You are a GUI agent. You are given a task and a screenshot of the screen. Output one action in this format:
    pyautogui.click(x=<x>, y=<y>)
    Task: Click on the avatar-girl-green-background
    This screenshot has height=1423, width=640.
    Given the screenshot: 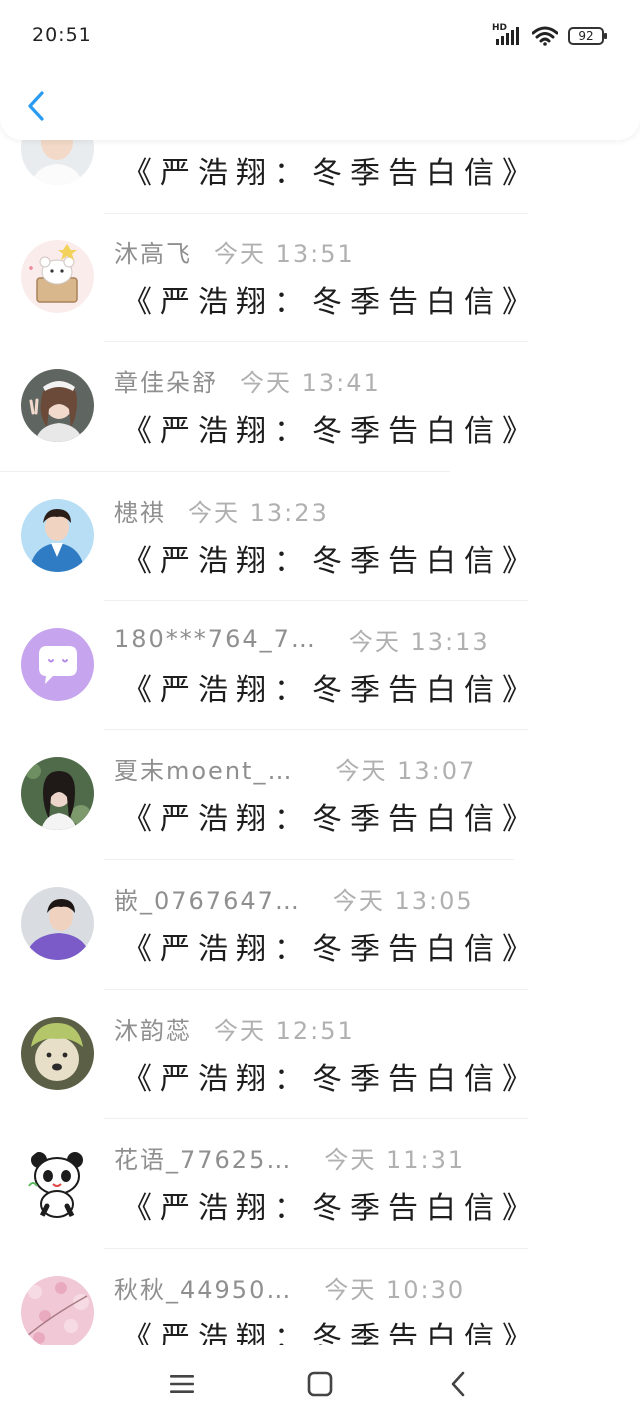 What is the action you would take?
    pyautogui.click(x=57, y=793)
    